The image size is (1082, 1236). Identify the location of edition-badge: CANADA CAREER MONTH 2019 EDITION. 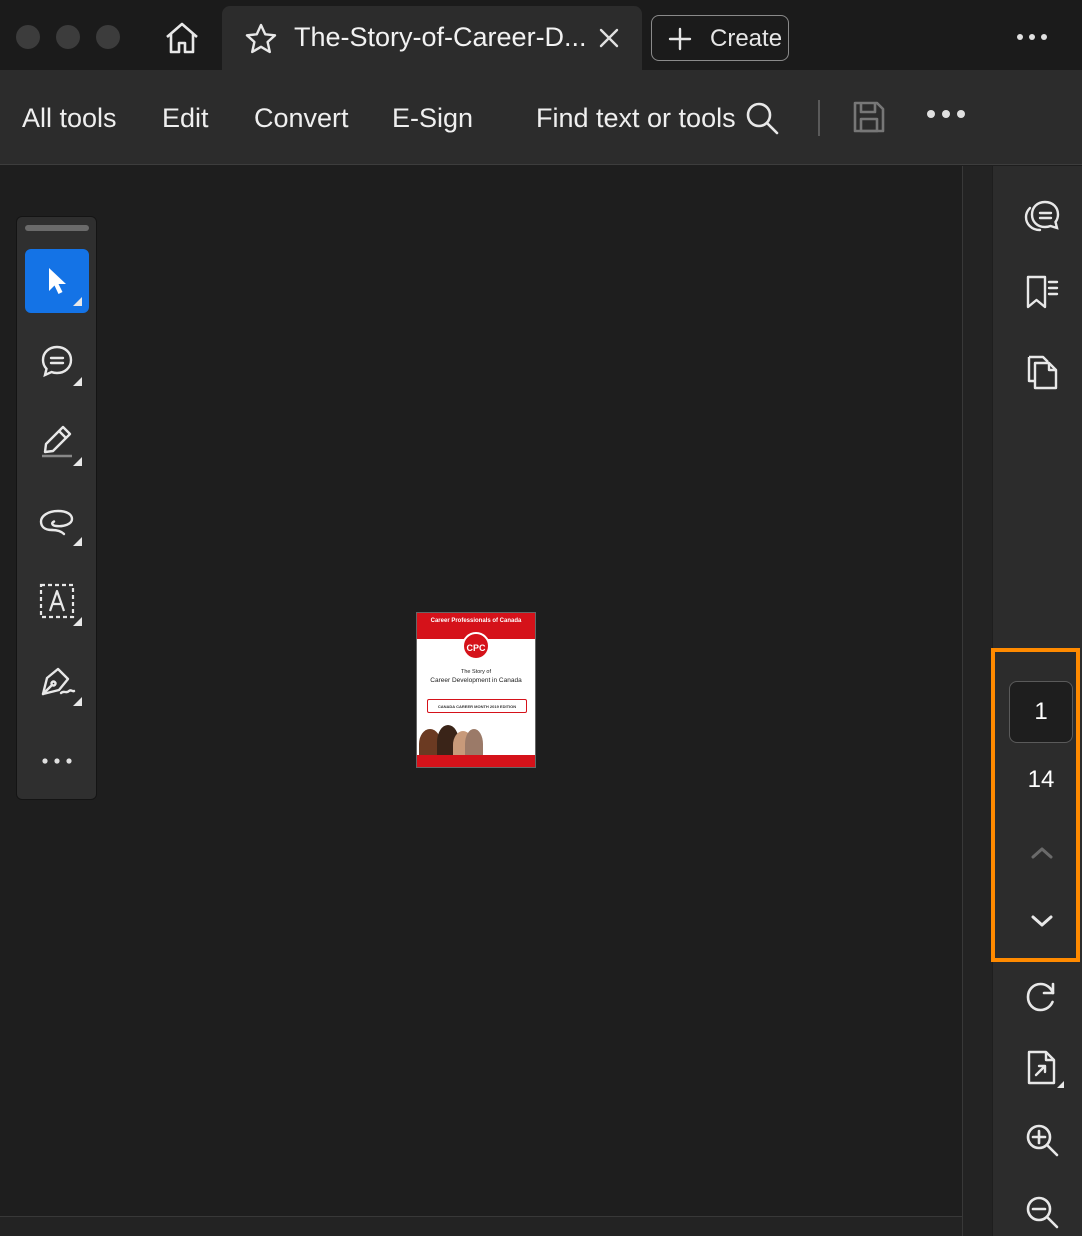
(477, 706).